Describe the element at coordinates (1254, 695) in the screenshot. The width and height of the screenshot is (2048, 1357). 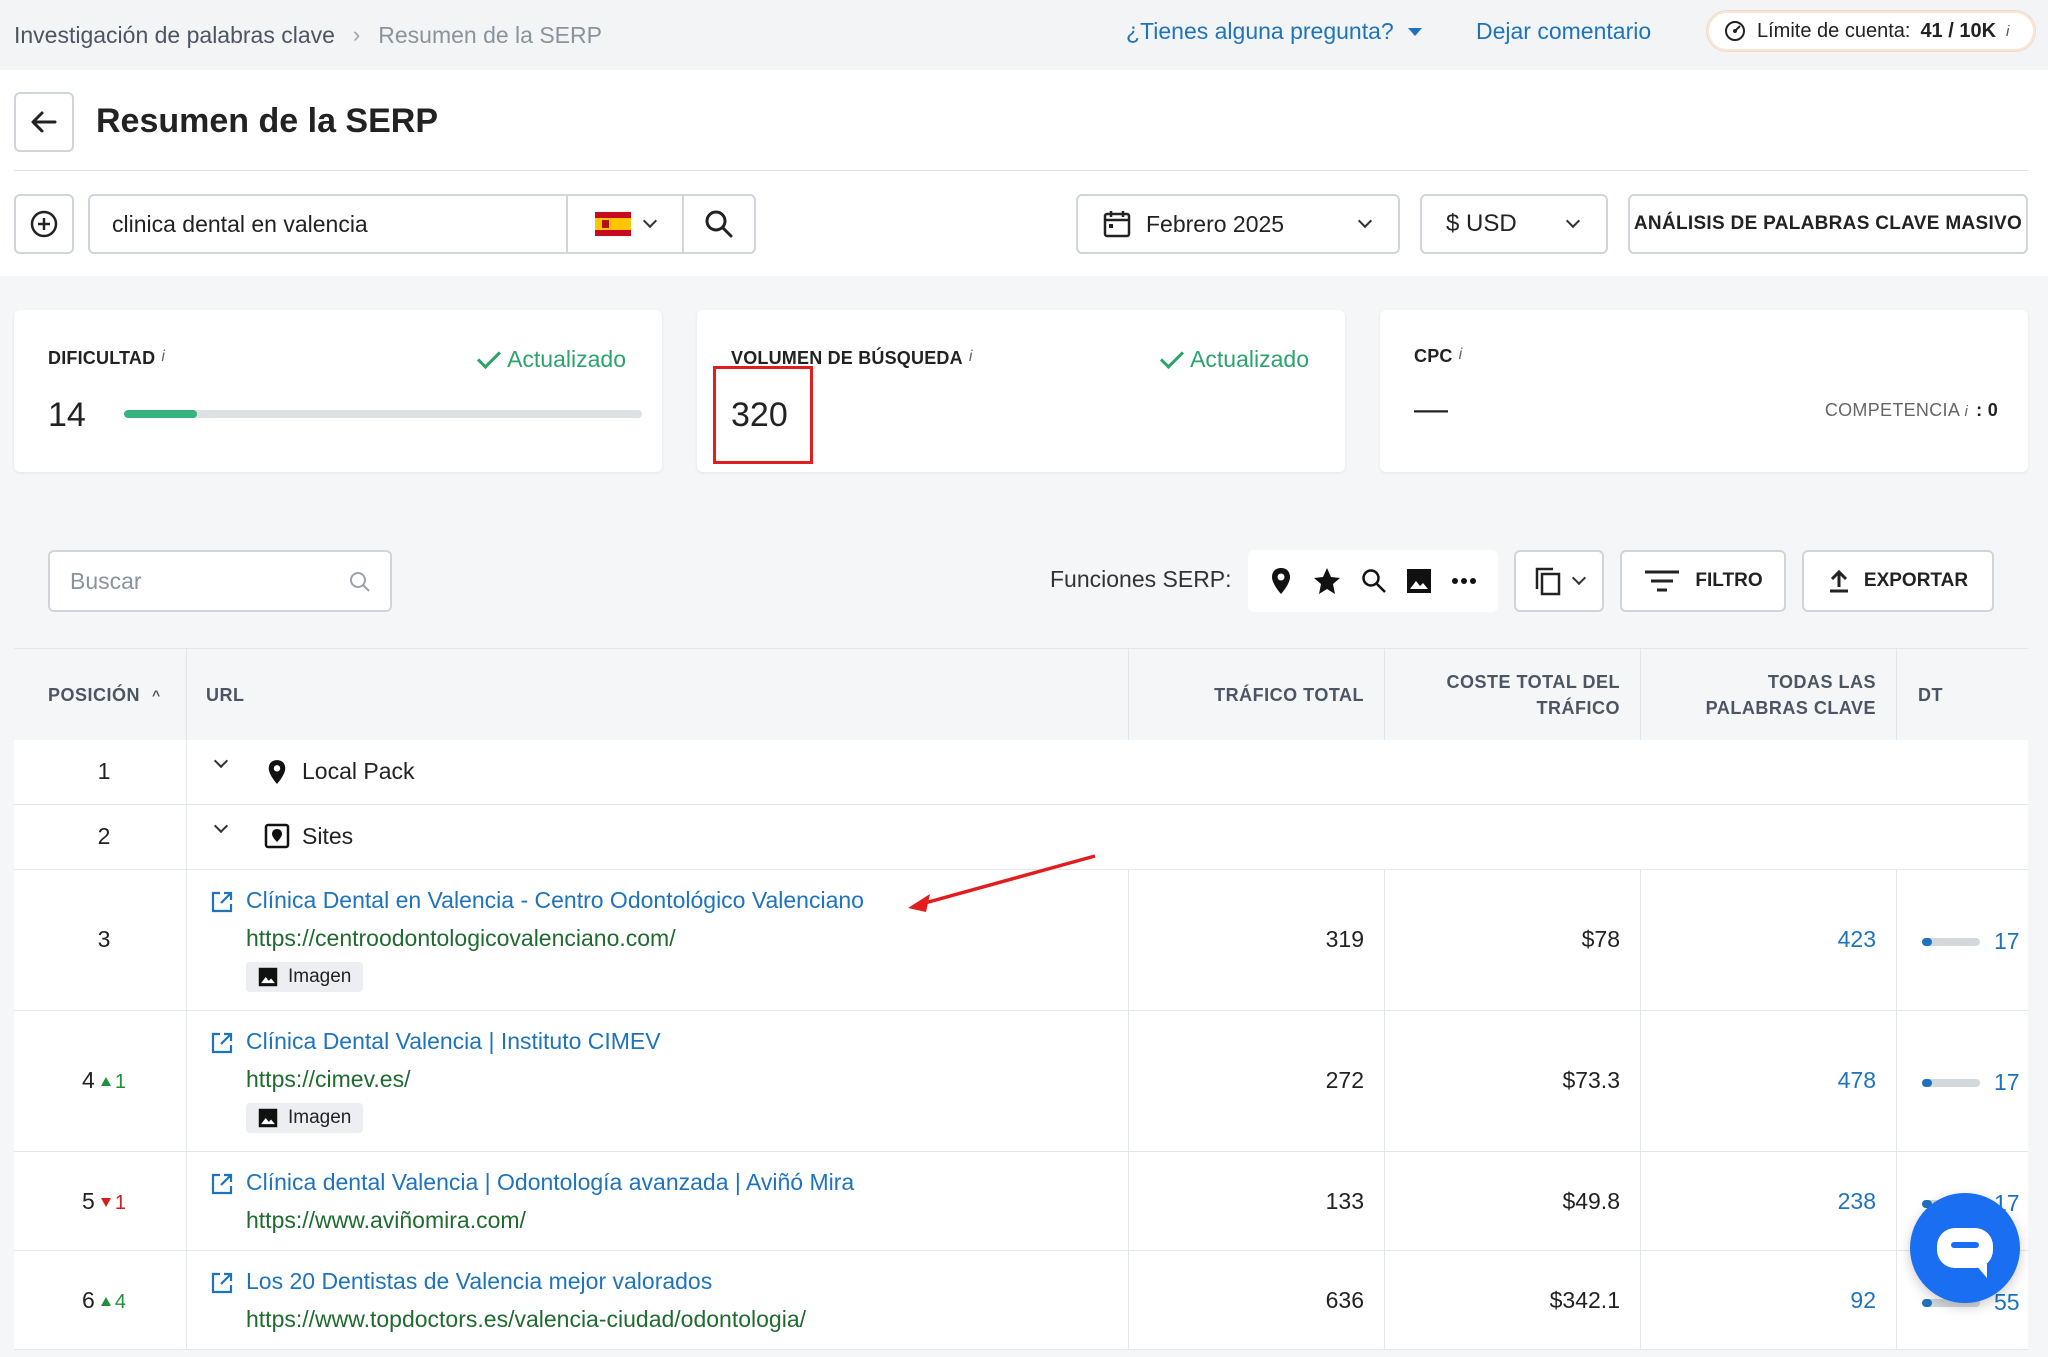
I see `column-traffic: TRÁFICO TOTAL` at that location.